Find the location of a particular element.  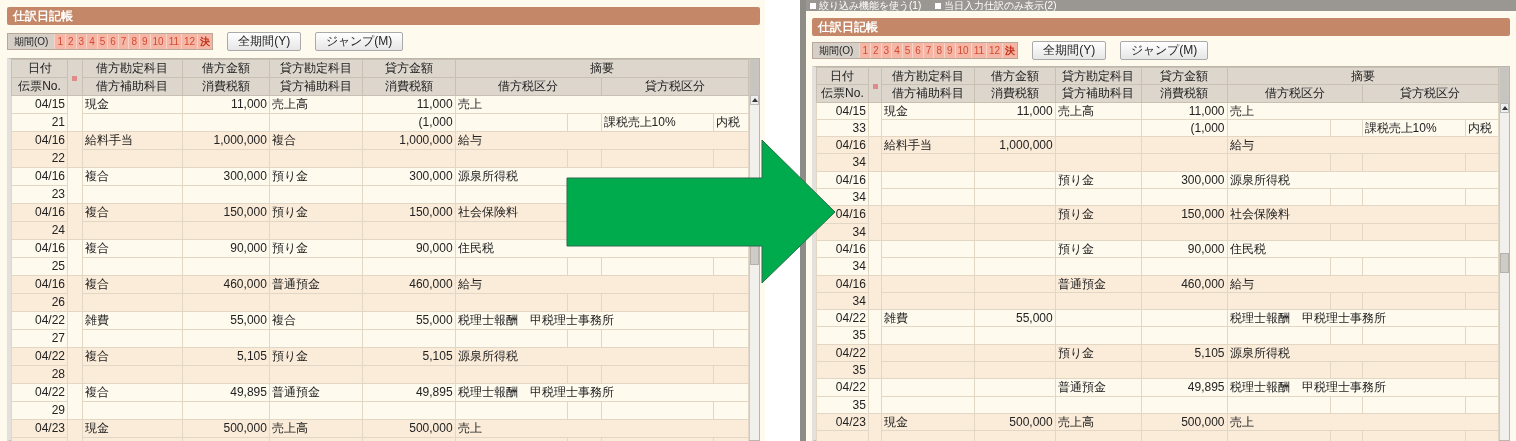

filter-option: 絞り込み機能を使う(1) is located at coordinates (866, 5).